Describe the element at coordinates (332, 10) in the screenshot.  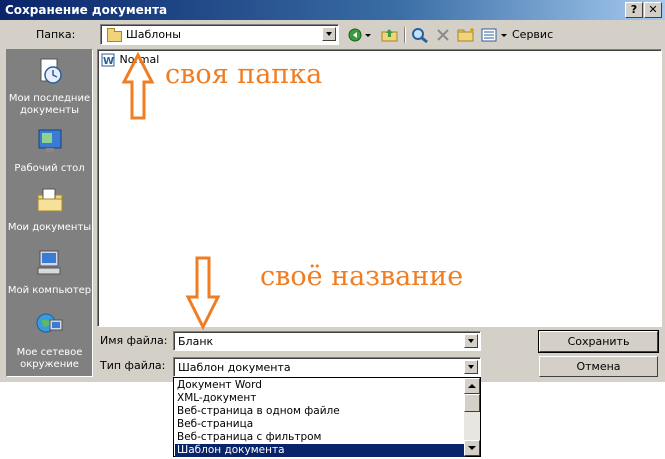
I see `title-bar: Сохранение документа ? ✕` at that location.